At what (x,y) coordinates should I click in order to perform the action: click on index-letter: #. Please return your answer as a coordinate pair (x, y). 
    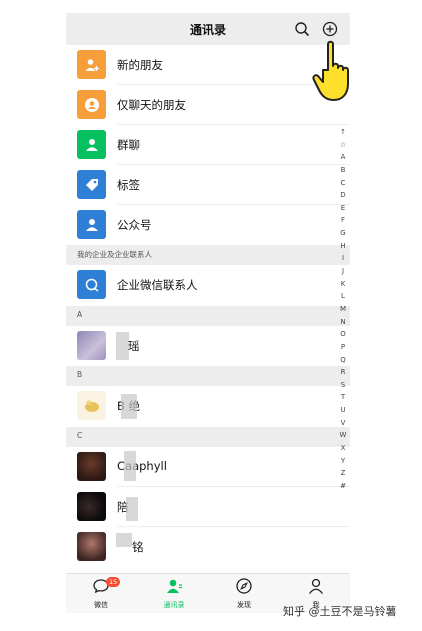
    Looking at the image, I should click on (343, 486).